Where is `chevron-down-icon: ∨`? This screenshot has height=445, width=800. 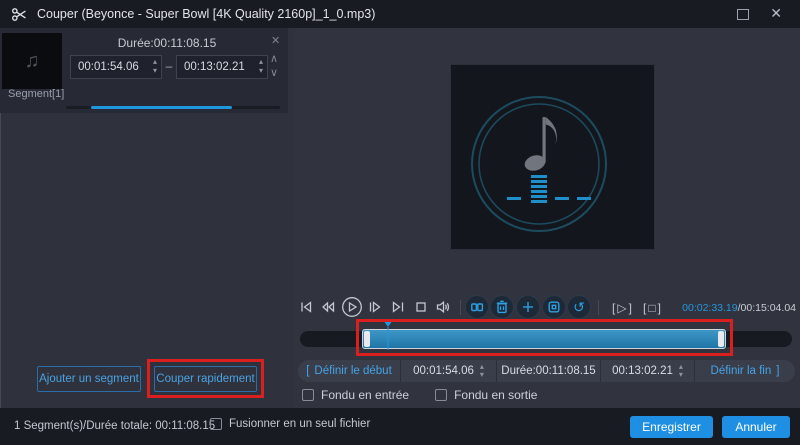
chevron-down-icon: ∨ is located at coordinates (274, 72).